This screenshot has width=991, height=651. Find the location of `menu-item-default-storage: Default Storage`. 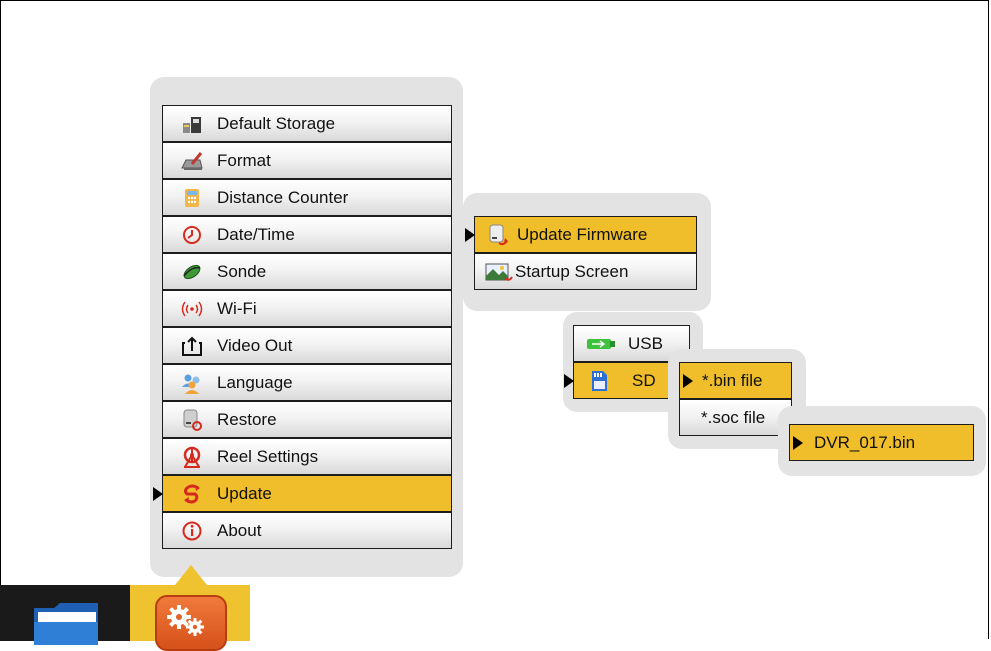

menu-item-default-storage: Default Storage is located at coordinates (307, 123).